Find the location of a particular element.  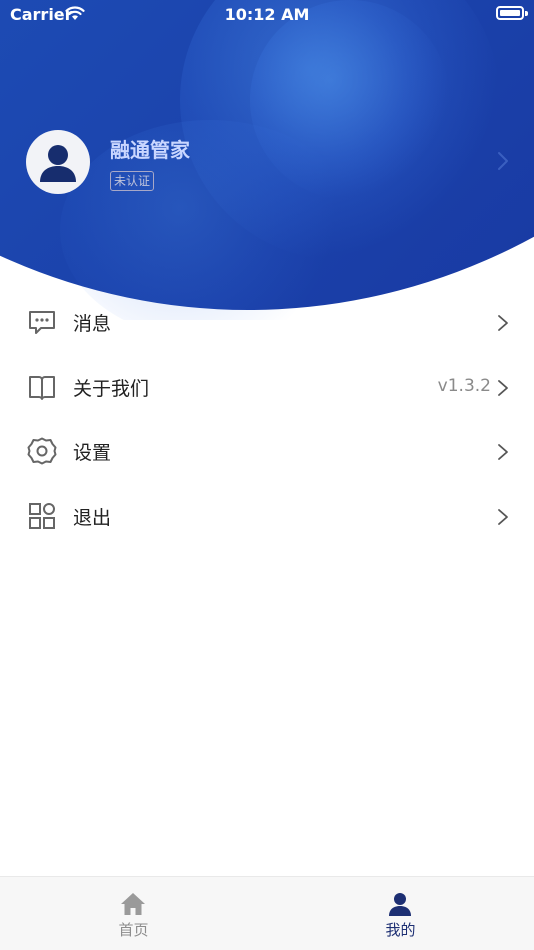

tab-bar: 首页 我的 is located at coordinates (267, 913).